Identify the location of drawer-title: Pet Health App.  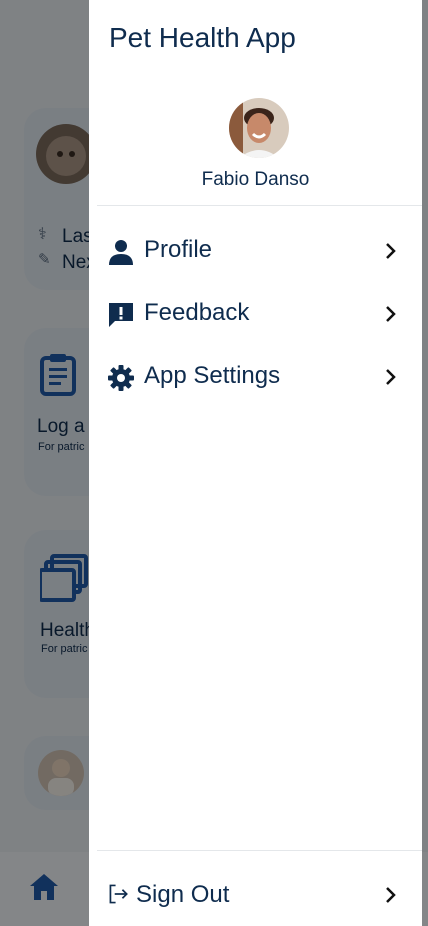
(202, 37).